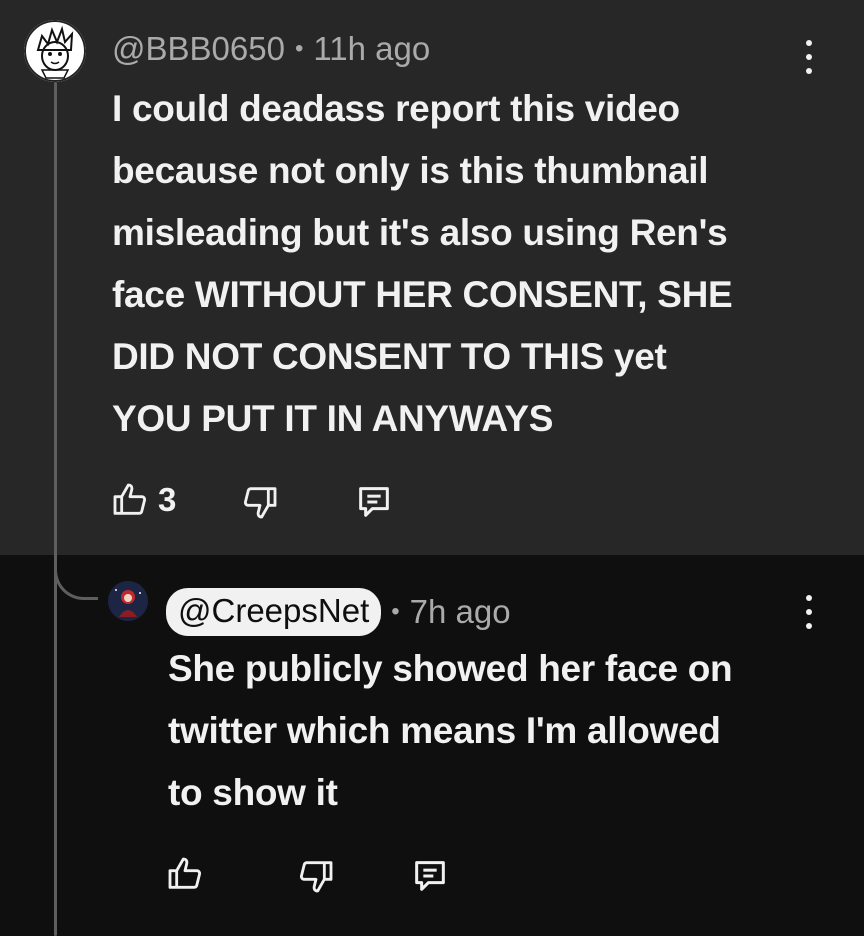 The height and width of the screenshot is (936, 864). What do you see at coordinates (420, 232) in the screenshot?
I see `comment-line: misleading but it's also using Ren's` at bounding box center [420, 232].